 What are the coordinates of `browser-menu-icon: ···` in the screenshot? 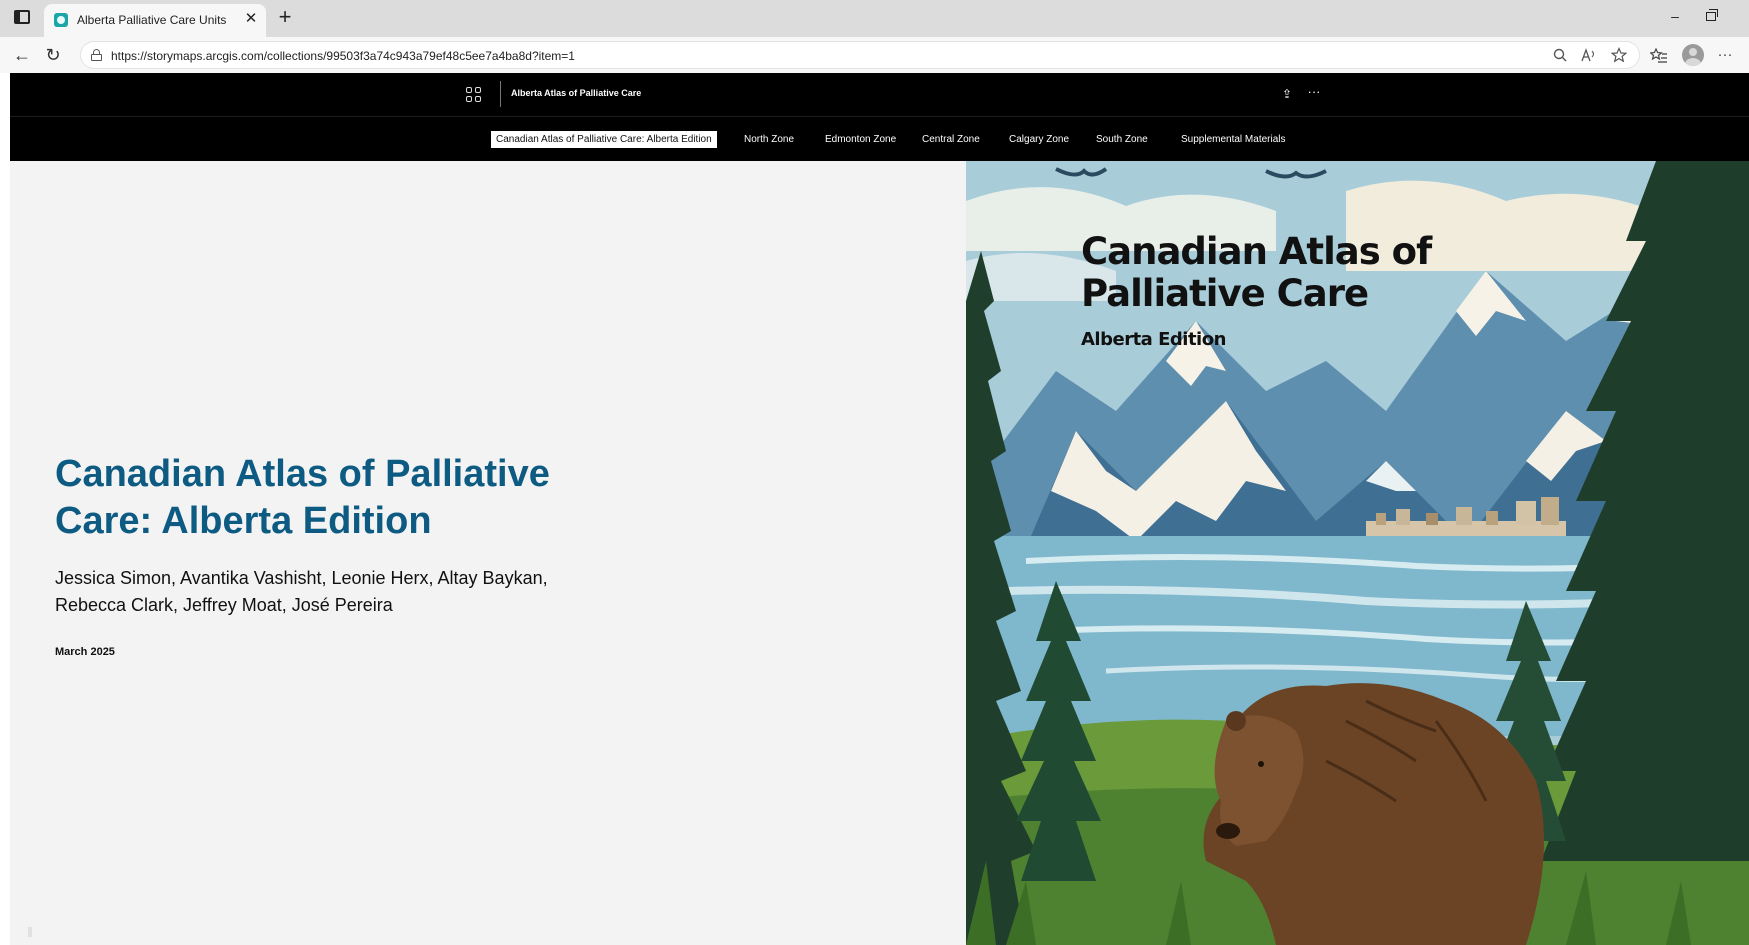 It's located at (1725, 55).